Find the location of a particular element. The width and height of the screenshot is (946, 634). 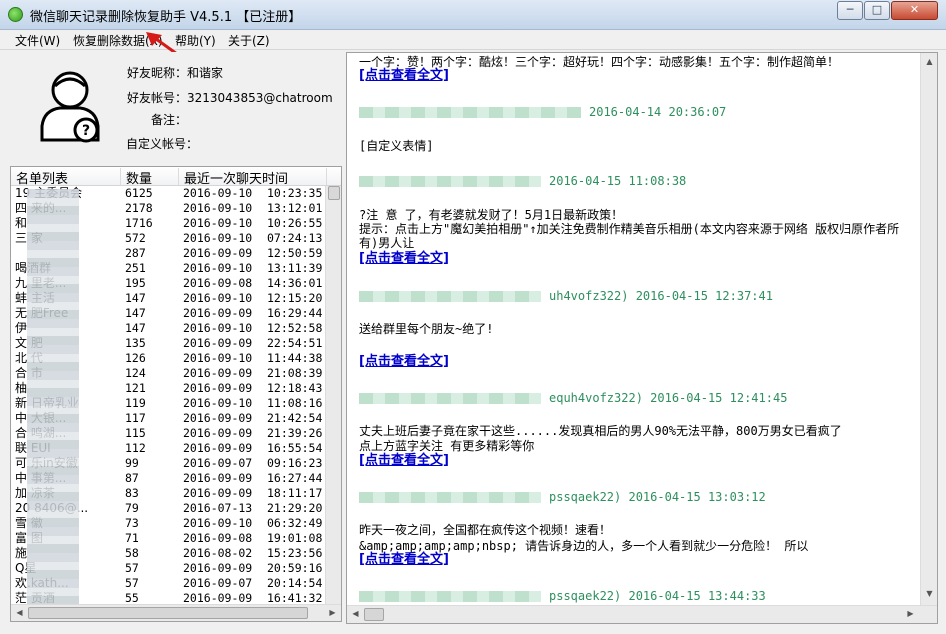

cell-count: 6125 is located at coordinates (139, 193).